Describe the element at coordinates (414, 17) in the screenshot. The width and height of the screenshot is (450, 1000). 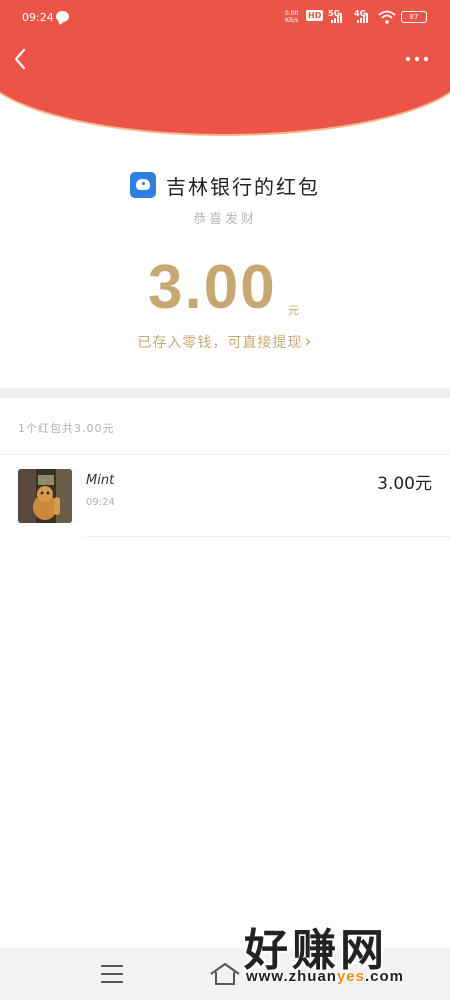
I see `battery-icon: 87` at that location.